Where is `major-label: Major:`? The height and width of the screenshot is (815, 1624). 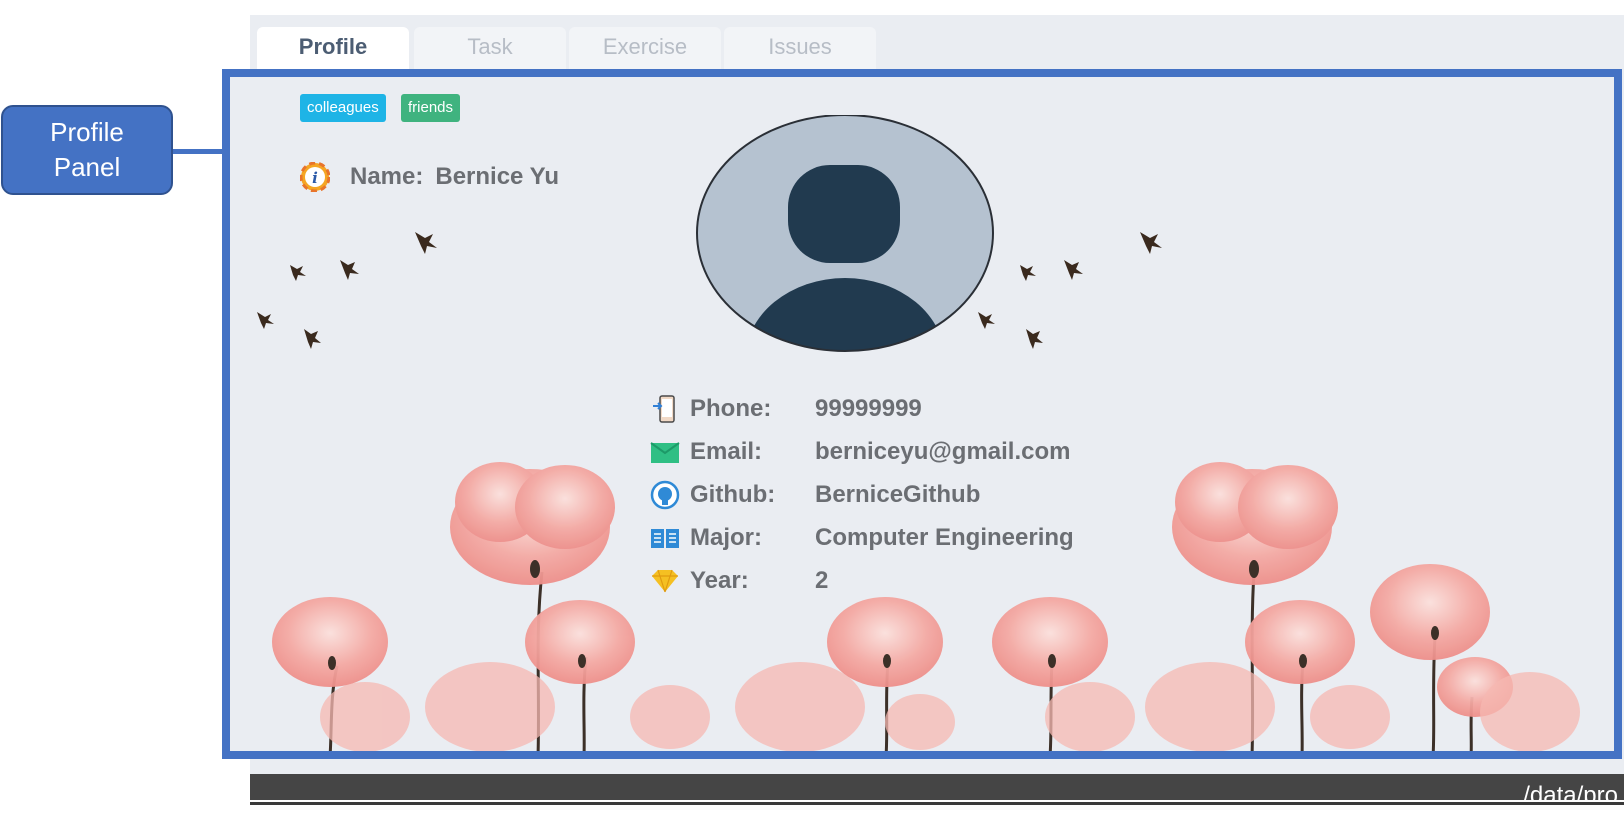
major-label: Major: is located at coordinates (726, 537).